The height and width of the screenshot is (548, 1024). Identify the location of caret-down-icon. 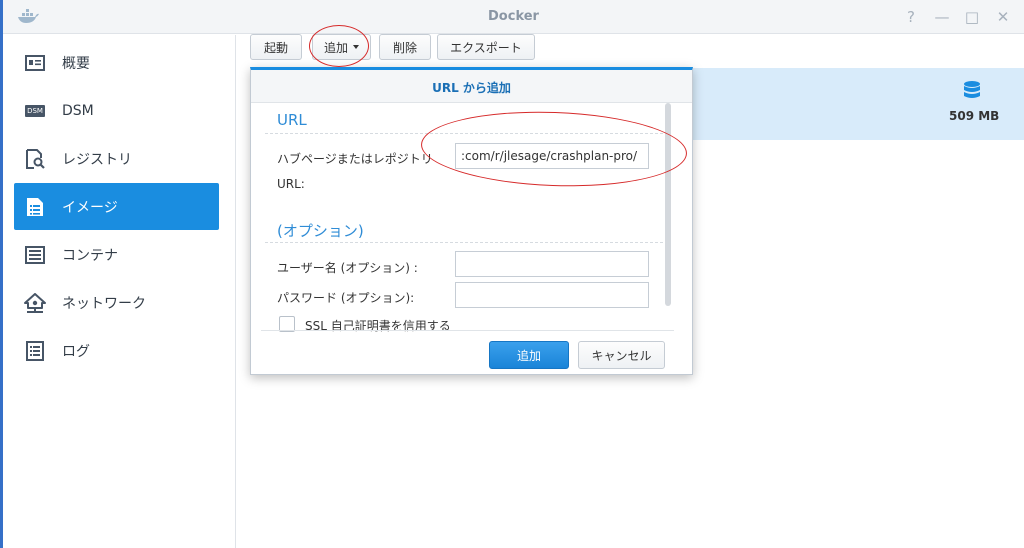
(356, 47).